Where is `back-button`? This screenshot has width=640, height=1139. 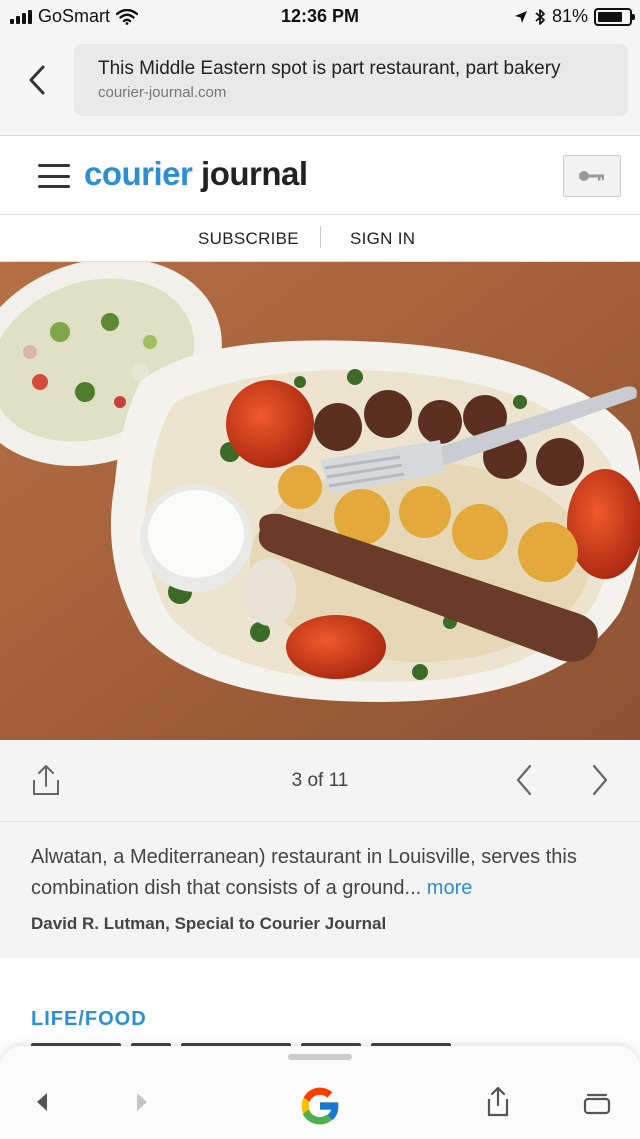
back-button is located at coordinates (37, 80).